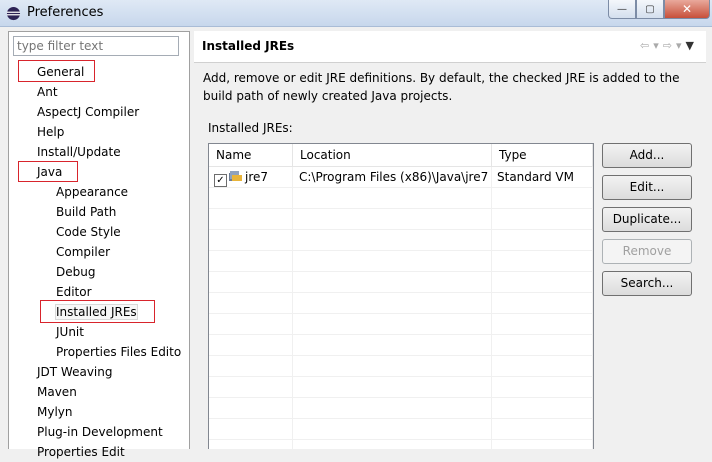 This screenshot has height=462, width=712. What do you see at coordinates (644, 45) in the screenshot?
I see `back-arrow-icon: ⇦` at bounding box center [644, 45].